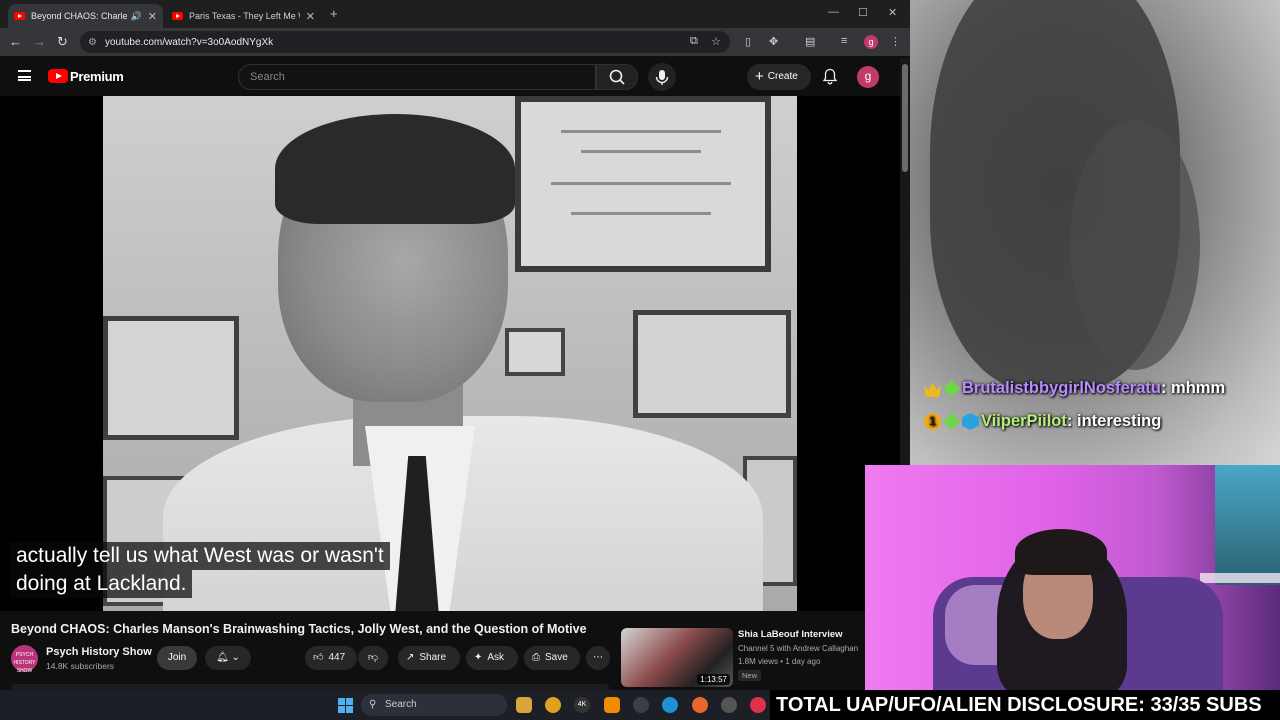 This screenshot has height=720, width=1280. What do you see at coordinates (871, 42) in the screenshot?
I see `profile-avatar-icon: g` at bounding box center [871, 42].